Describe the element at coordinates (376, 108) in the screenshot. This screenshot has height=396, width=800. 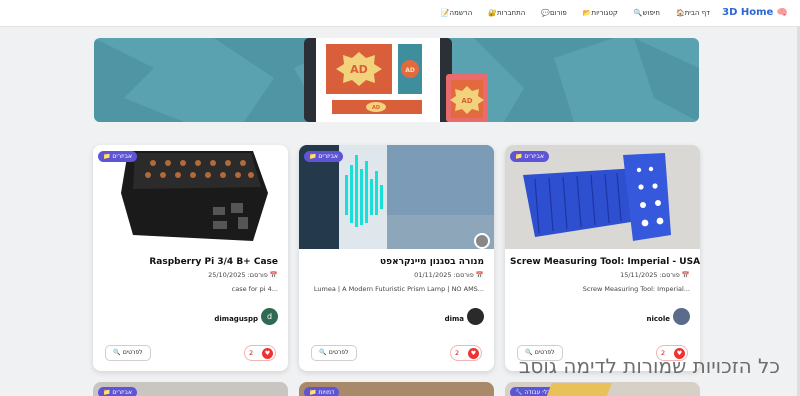
I see `ad-bar-label: AD` at that location.